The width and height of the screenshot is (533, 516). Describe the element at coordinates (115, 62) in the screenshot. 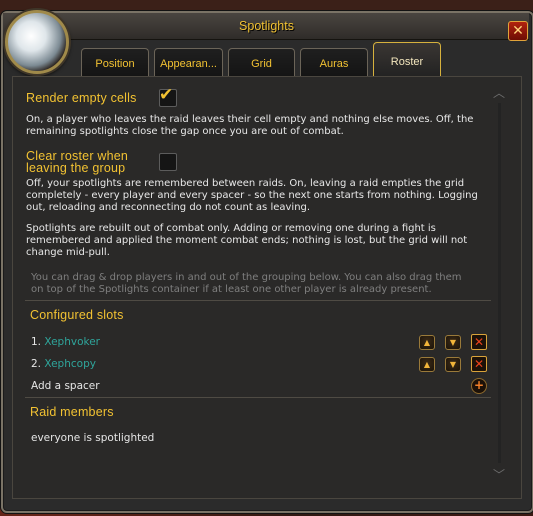

I see `tab-position: Position` at that location.